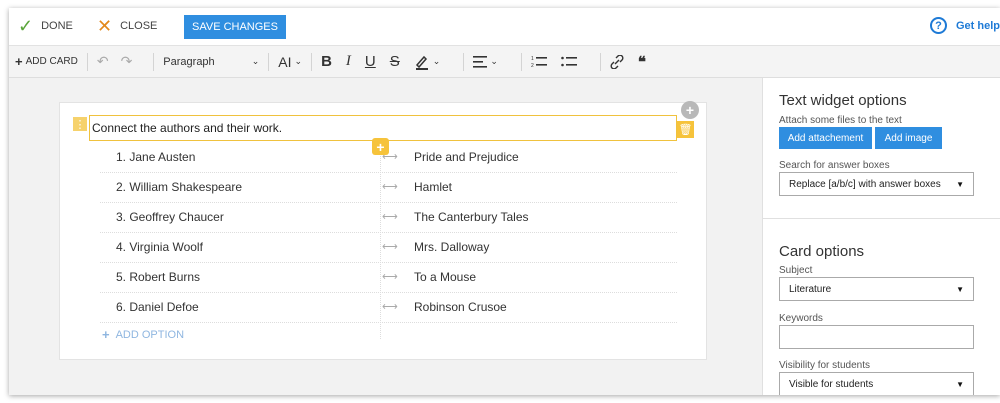  I want to click on add-attachment-button: Add attachement, so click(825, 138).